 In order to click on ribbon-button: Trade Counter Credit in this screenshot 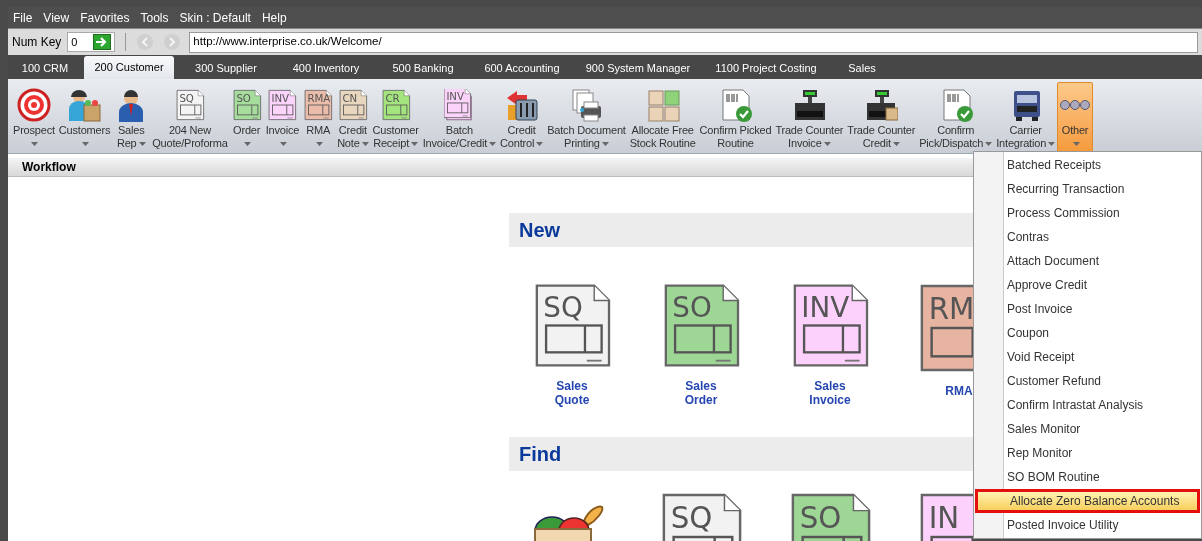, I will do `click(881, 117)`.